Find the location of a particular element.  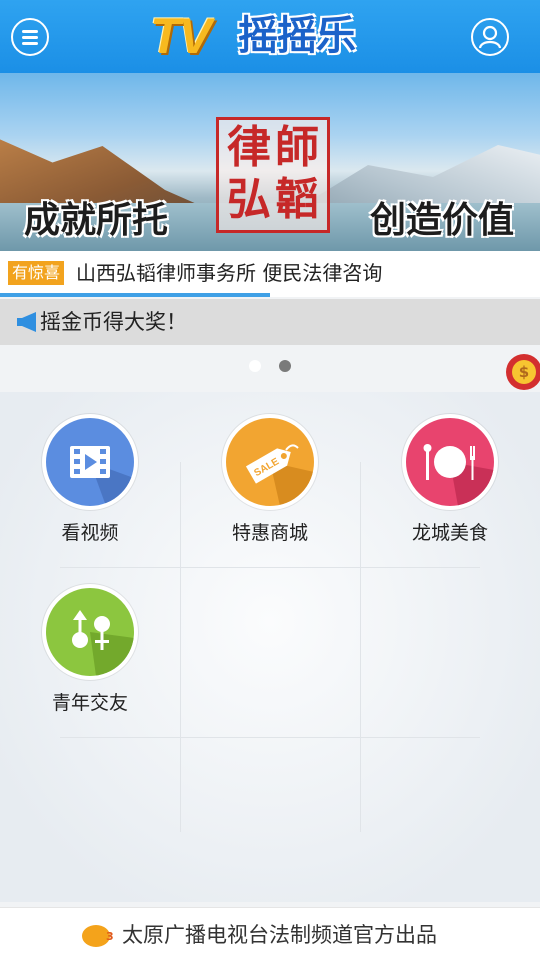

gender-symbols-icon is located at coordinates (90, 632).